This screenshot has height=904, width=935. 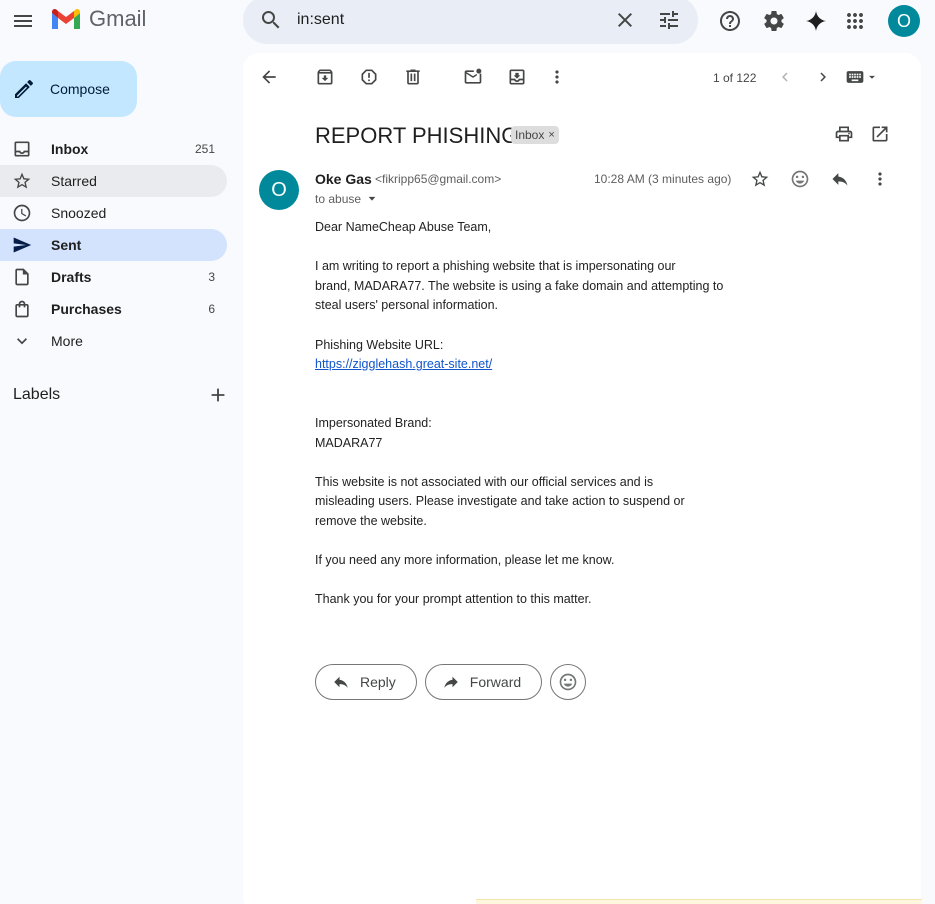 I want to click on trash-icon, so click(x=413, y=77).